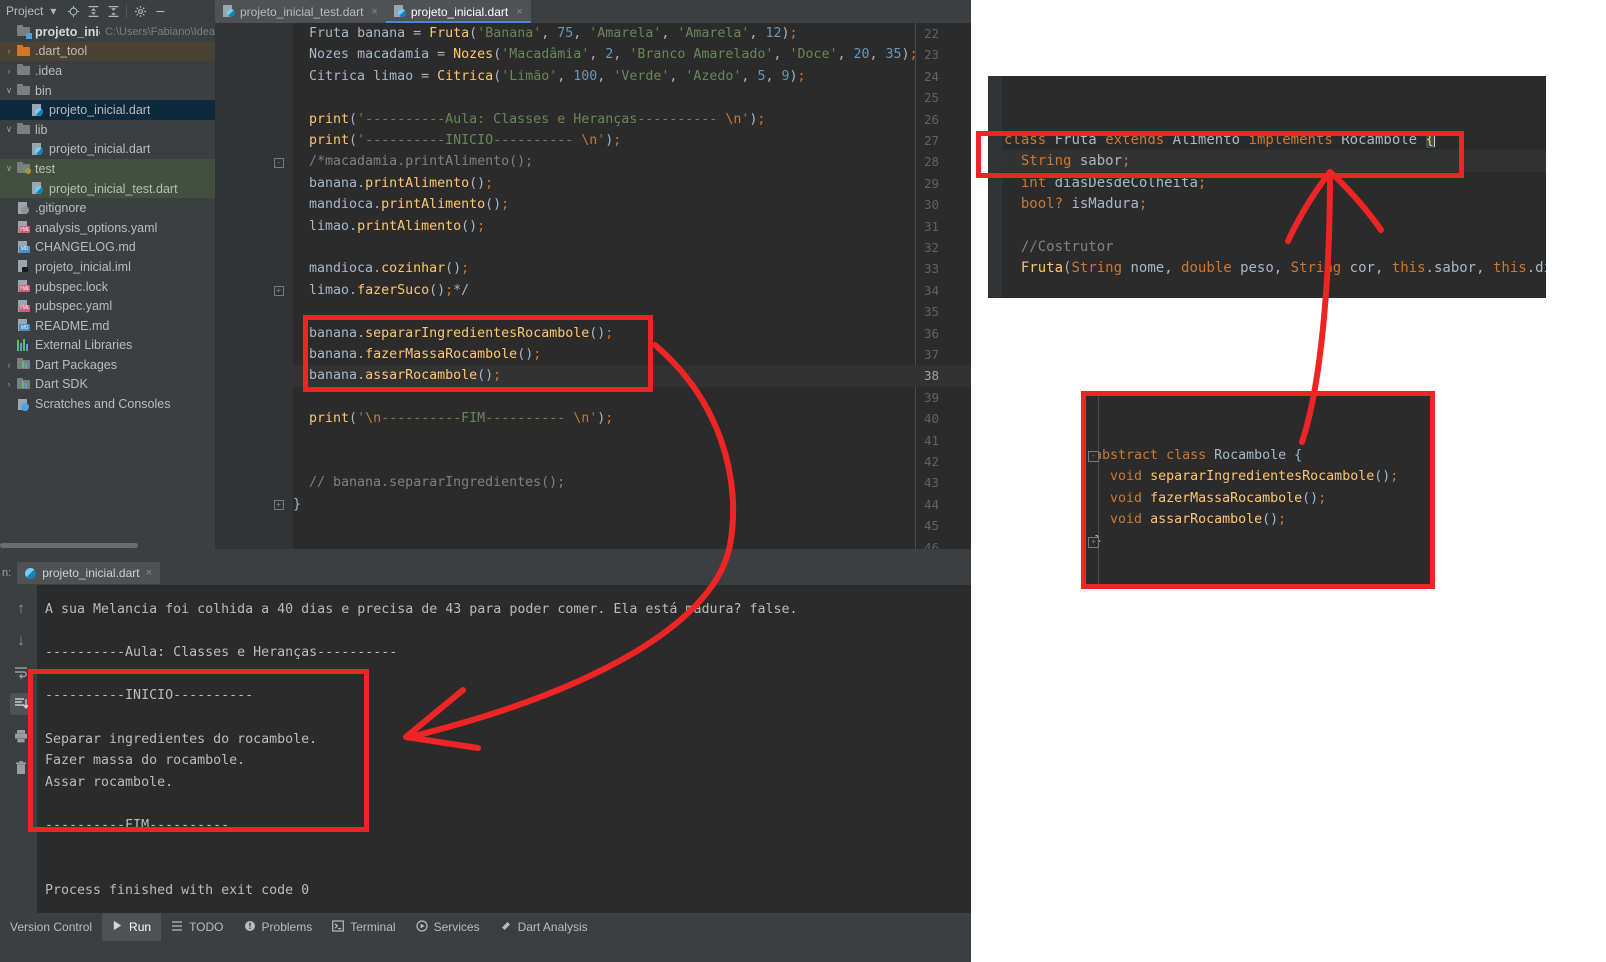 This screenshot has height=962, width=1606. Describe the element at coordinates (1198, 520) in the screenshot. I see `overlay-code-line: void assarRocambole();` at that location.